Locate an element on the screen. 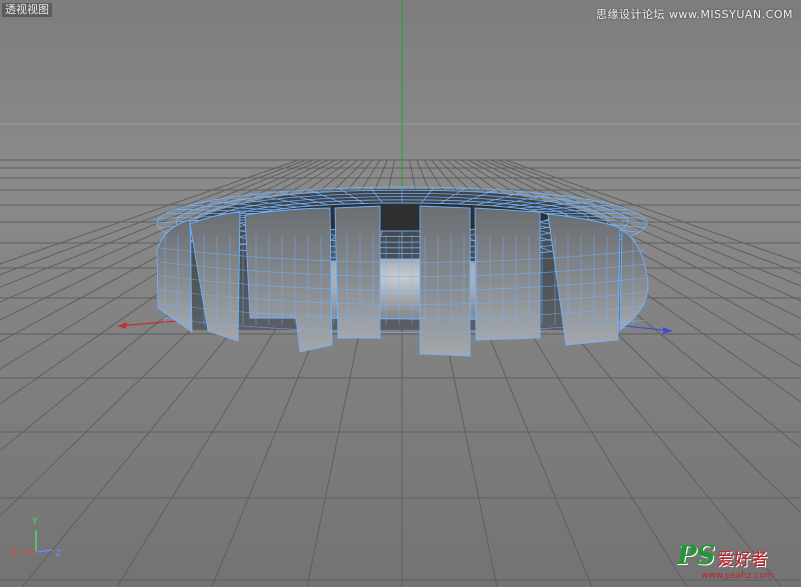  viewport-title: 透视视图 is located at coordinates (27, 10).